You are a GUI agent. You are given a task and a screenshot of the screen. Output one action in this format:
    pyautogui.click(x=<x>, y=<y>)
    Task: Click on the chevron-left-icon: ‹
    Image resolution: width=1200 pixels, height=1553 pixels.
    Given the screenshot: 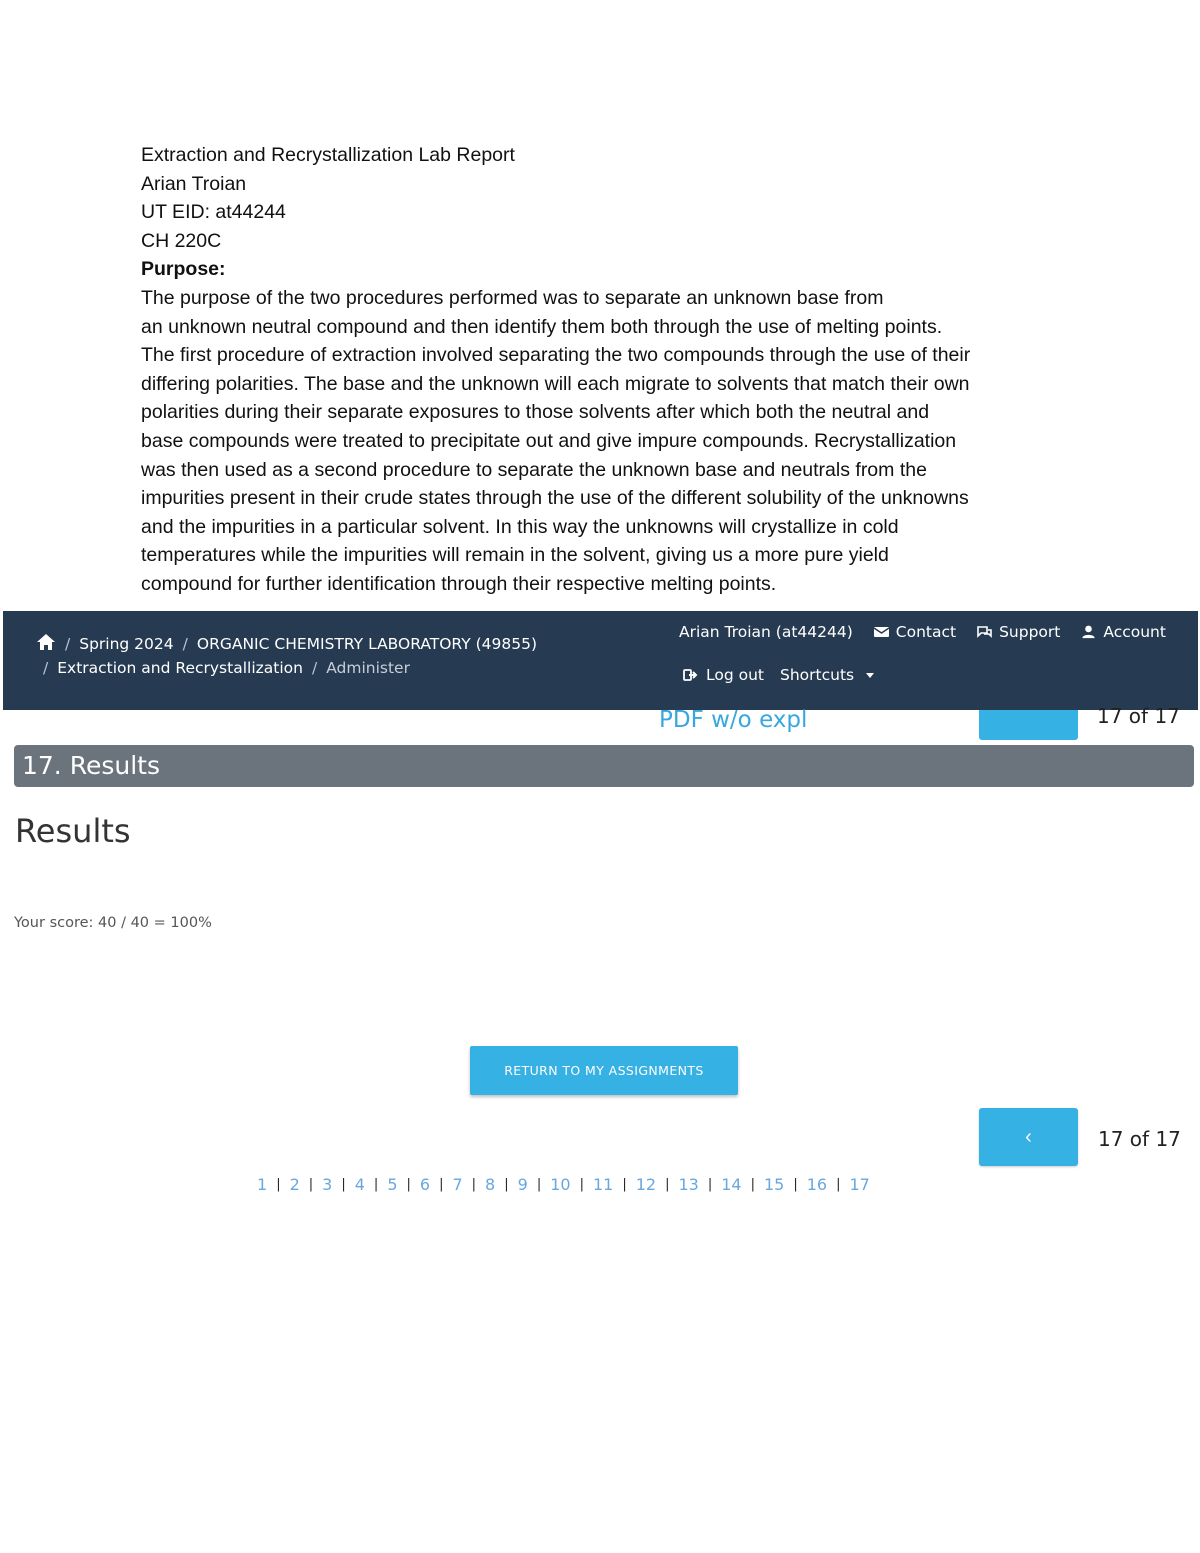 What is the action you would take?
    pyautogui.click(x=1028, y=1136)
    